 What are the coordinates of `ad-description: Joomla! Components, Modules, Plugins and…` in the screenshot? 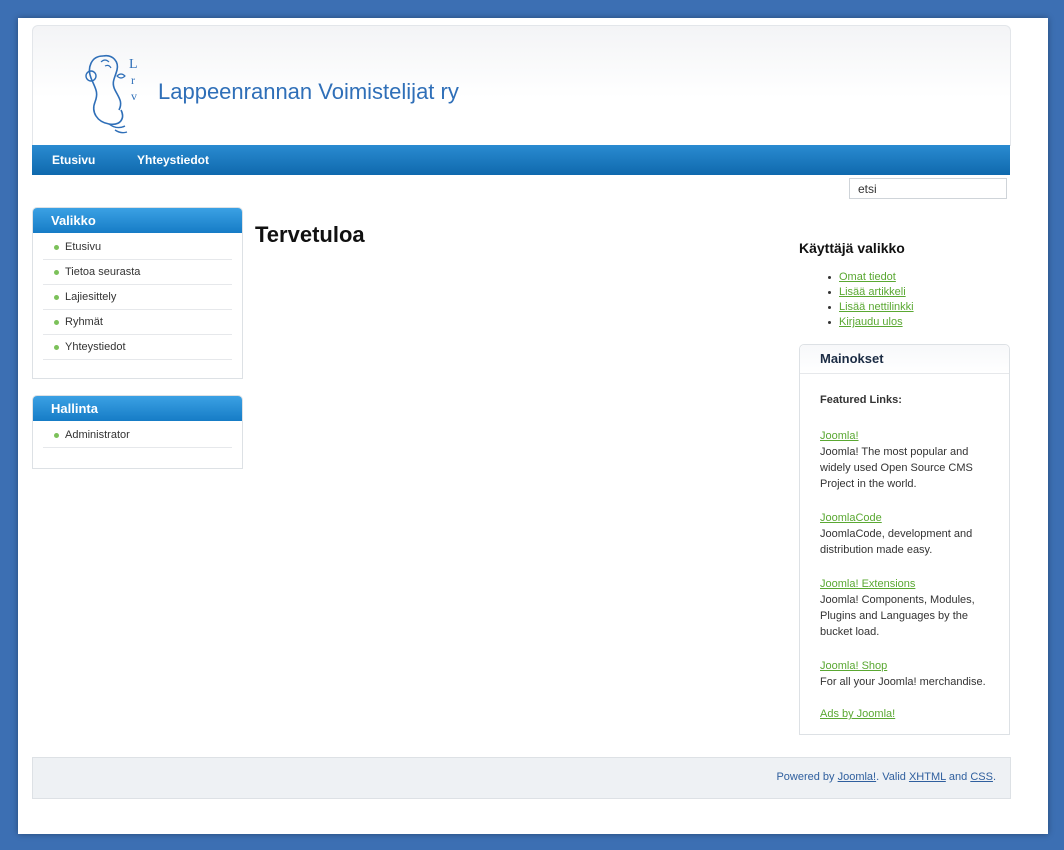 It's located at (897, 616).